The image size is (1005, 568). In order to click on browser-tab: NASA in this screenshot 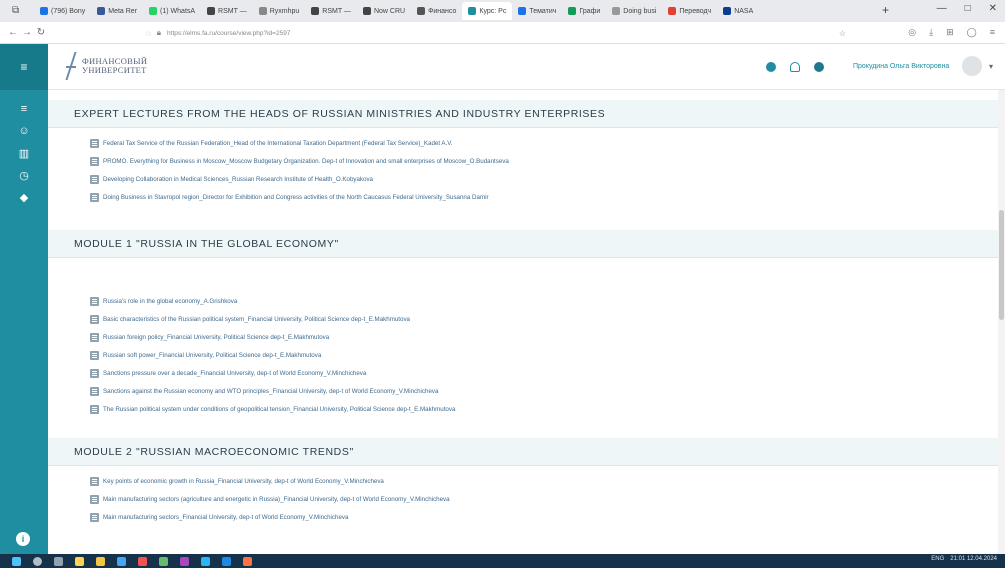, I will do `click(738, 11)`.